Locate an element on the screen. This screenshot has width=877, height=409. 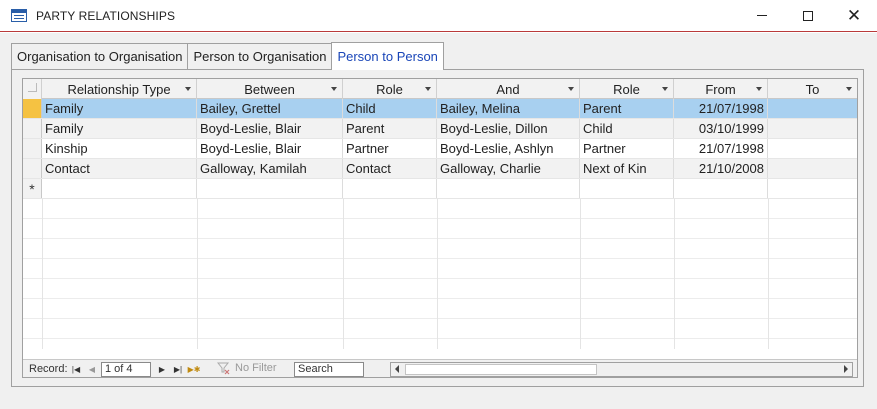
cell-between is located at coordinates (270, 188).